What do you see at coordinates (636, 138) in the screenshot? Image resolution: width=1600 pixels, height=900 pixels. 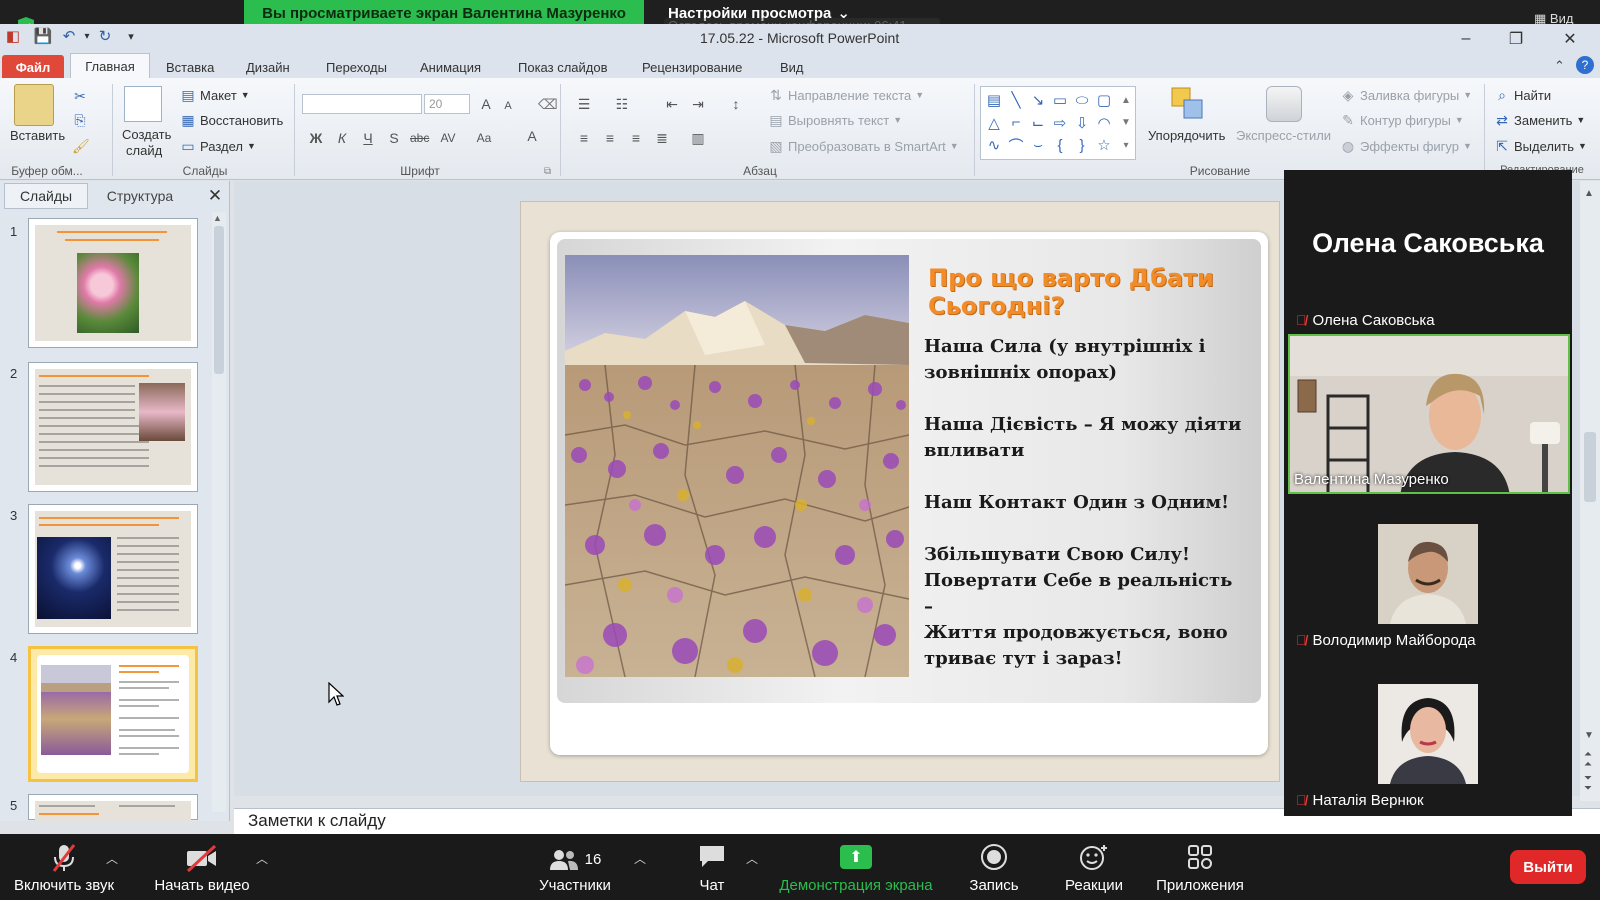 I see `align-right-icon: ≡` at bounding box center [636, 138].